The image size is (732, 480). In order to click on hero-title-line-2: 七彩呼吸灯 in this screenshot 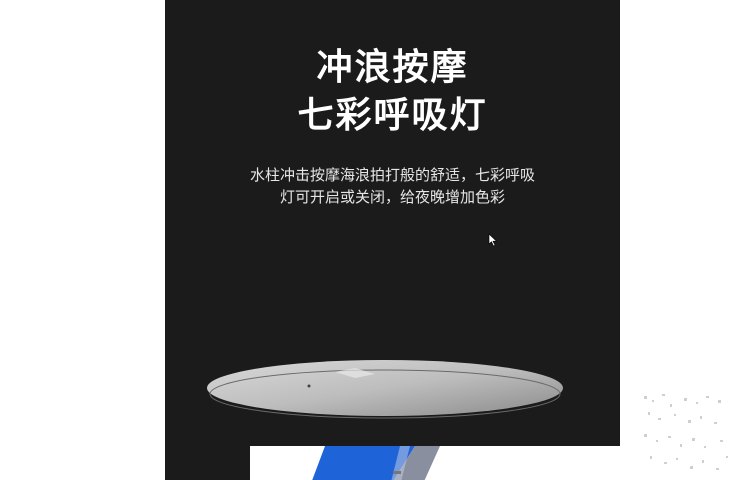, I will do `click(392, 115)`.